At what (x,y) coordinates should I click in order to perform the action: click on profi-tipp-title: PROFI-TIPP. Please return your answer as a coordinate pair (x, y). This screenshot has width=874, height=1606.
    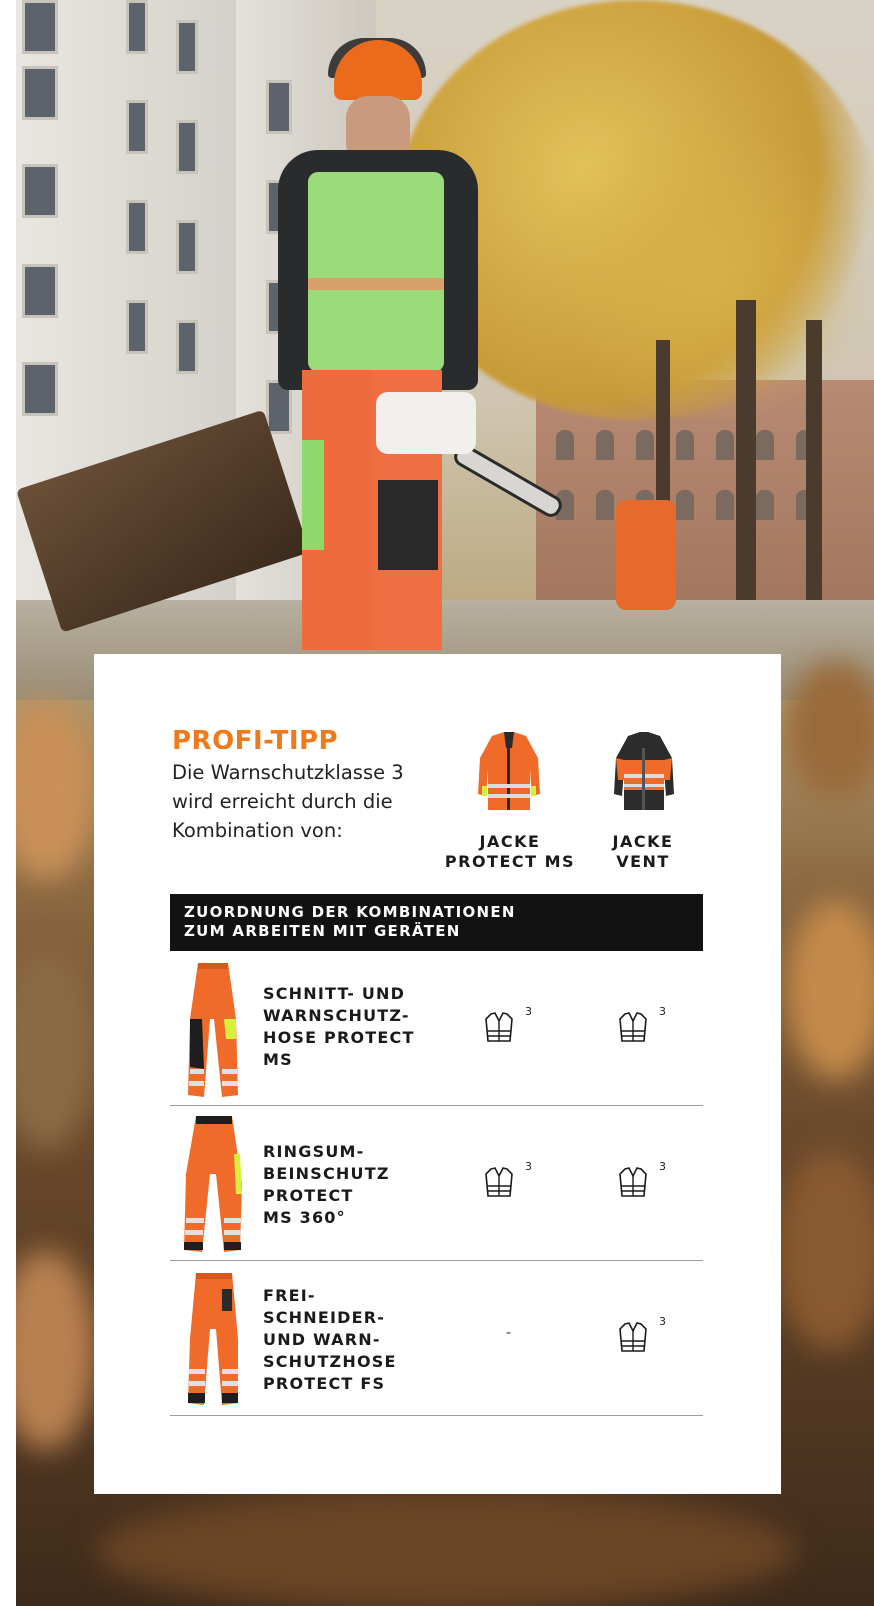
    Looking at the image, I should click on (255, 741).